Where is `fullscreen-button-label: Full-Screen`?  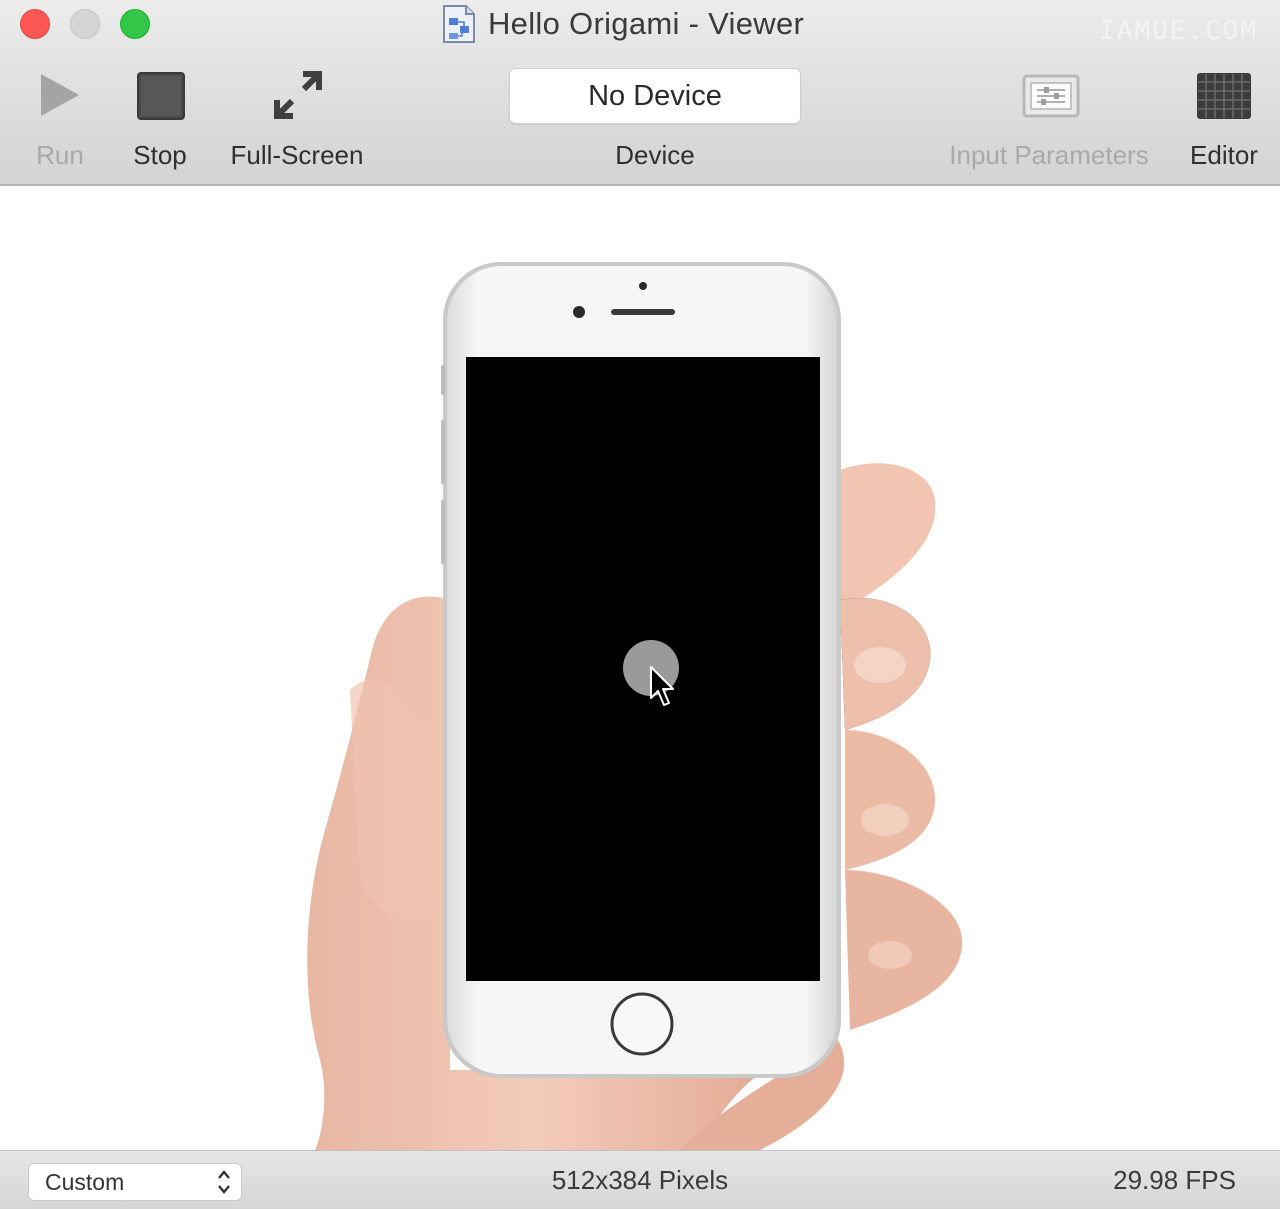 fullscreen-button-label: Full-Screen is located at coordinates (297, 155).